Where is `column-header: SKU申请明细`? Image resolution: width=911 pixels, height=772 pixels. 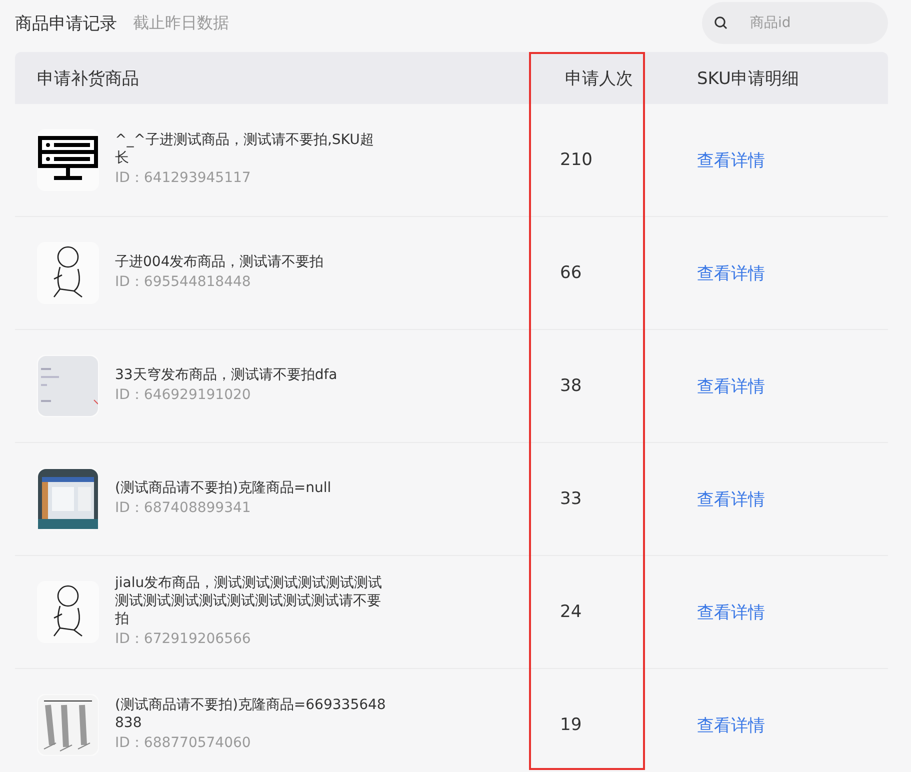 column-header: SKU申请明细 is located at coordinates (748, 79).